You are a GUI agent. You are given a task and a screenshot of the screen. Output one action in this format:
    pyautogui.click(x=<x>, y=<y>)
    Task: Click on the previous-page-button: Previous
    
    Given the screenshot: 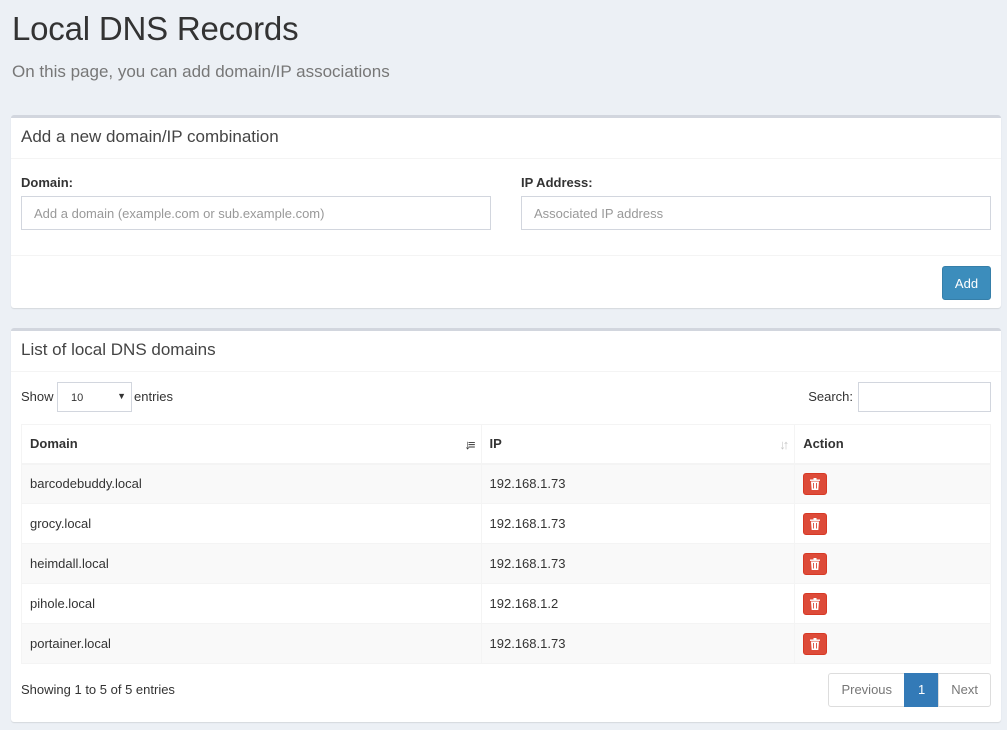 What is the action you would take?
    pyautogui.click(x=867, y=690)
    